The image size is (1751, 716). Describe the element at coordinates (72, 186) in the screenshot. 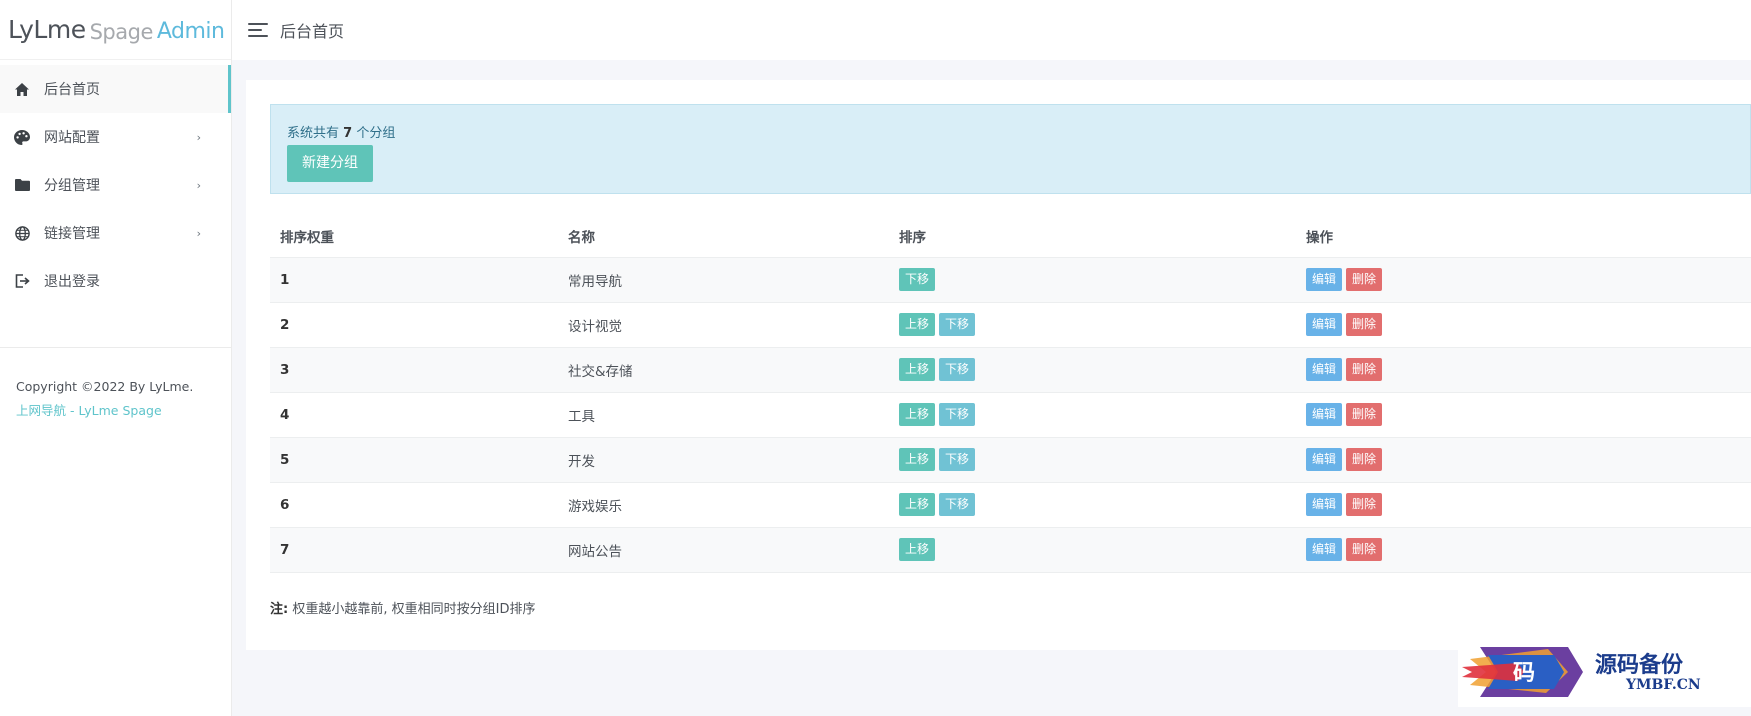

I see `sidebar-item-label: 分组管理` at that location.